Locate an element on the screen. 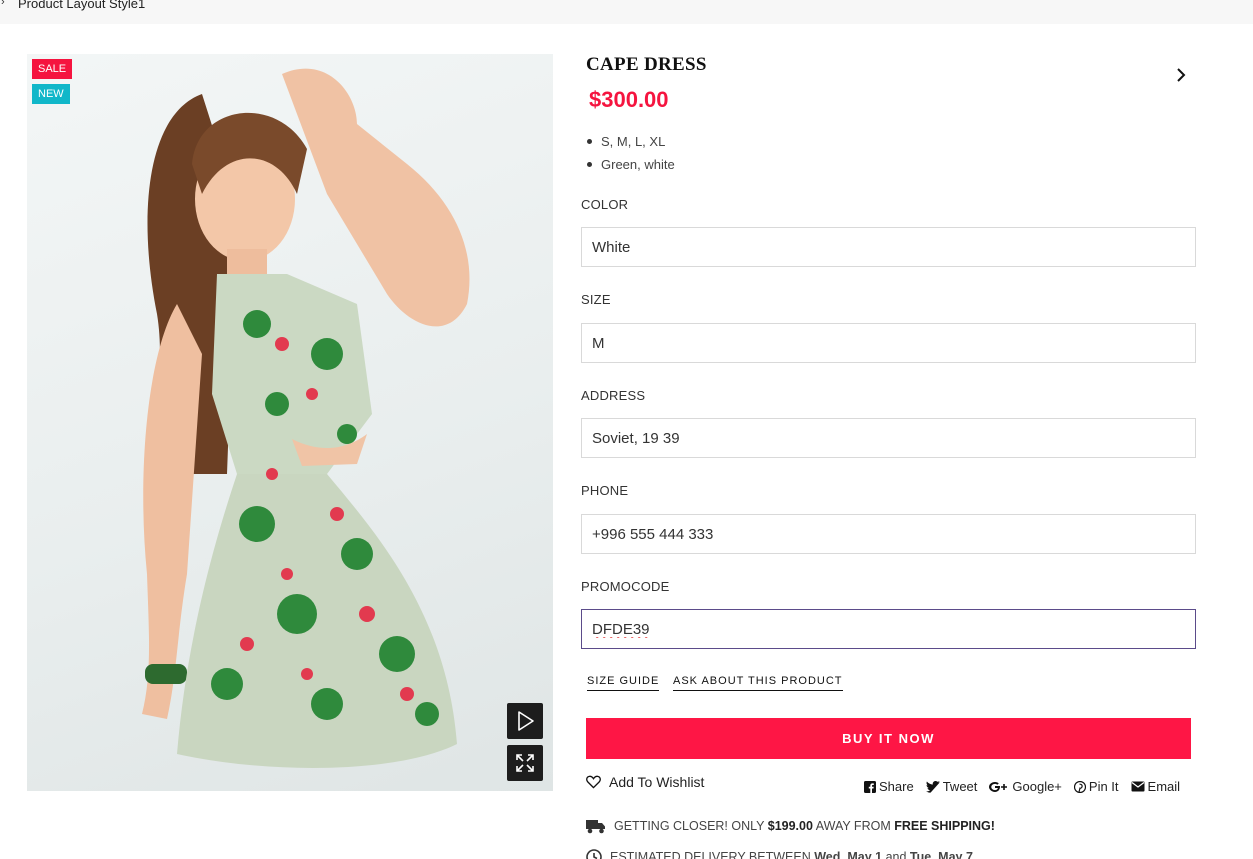 The height and width of the screenshot is (859, 1253). google-plus-label: Google+ is located at coordinates (1037, 786).